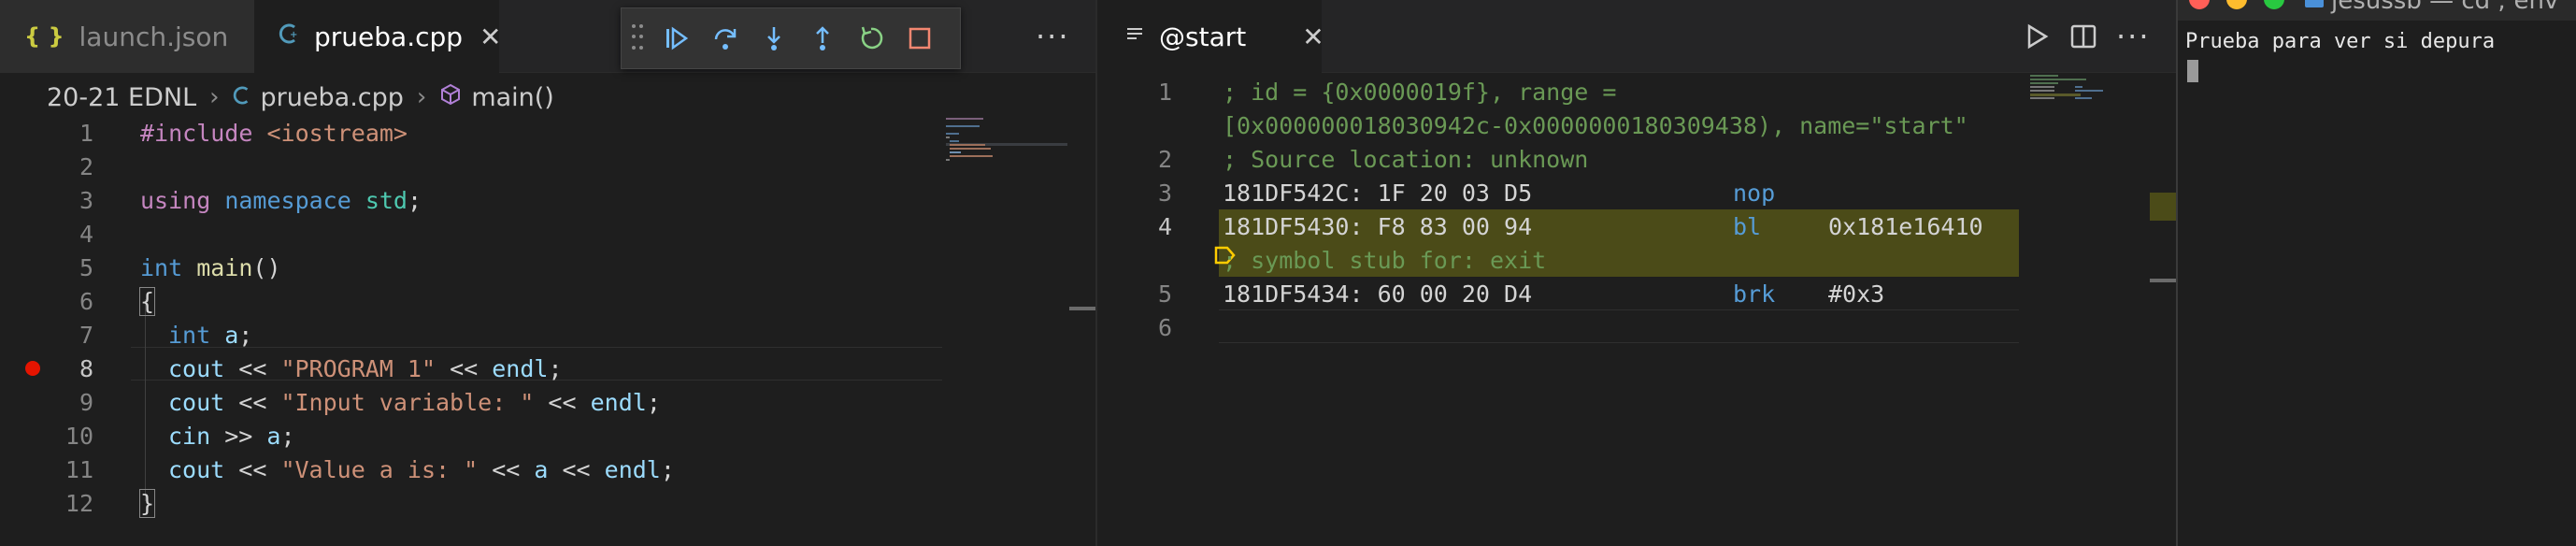 This screenshot has width=2576, height=546. Describe the element at coordinates (637, 38) in the screenshot. I see `drag-handle-icon` at that location.